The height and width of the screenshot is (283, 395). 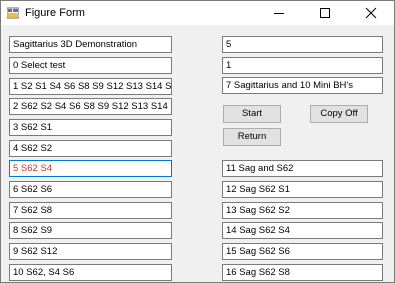 I want to click on window-title: Figure Form, so click(x=55, y=13).